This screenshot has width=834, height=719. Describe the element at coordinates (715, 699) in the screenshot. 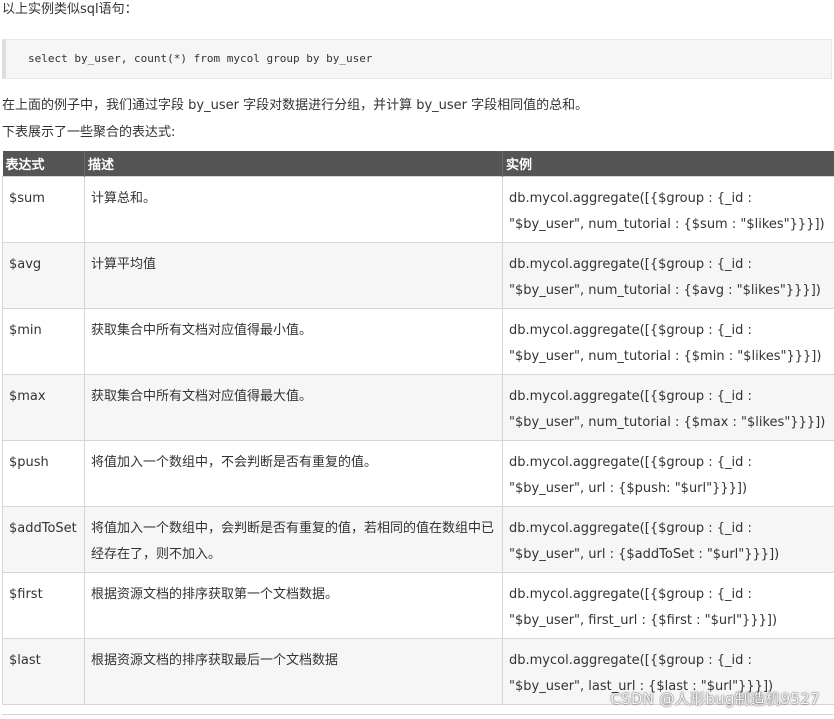

I see `csdn-watermark: CSDN @人形bug制造机9527` at that location.